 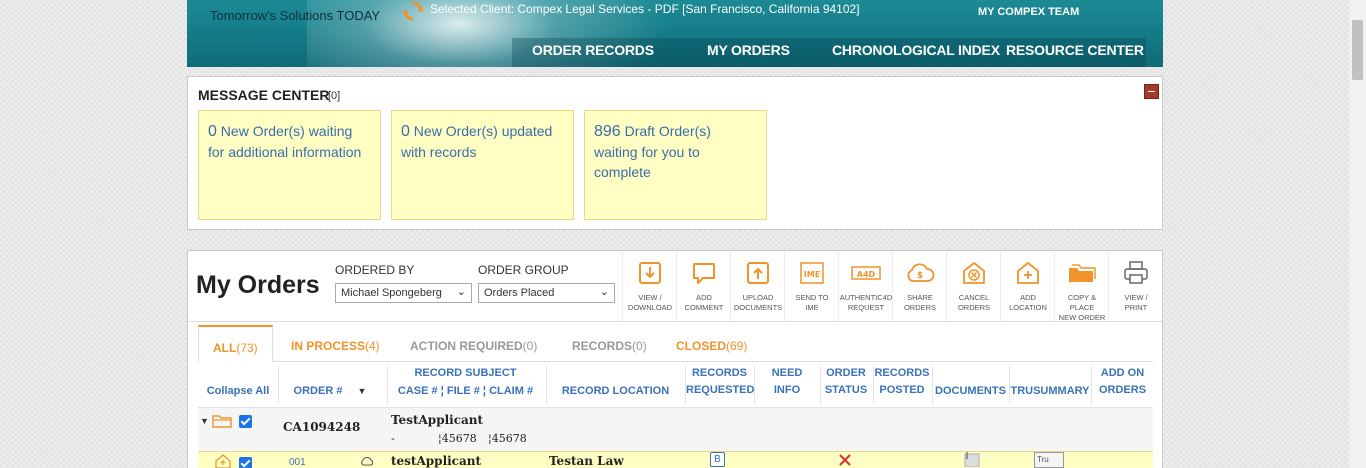 I want to click on ordered-by-select: Michael Spongeberg ⌄, so click(x=403, y=293).